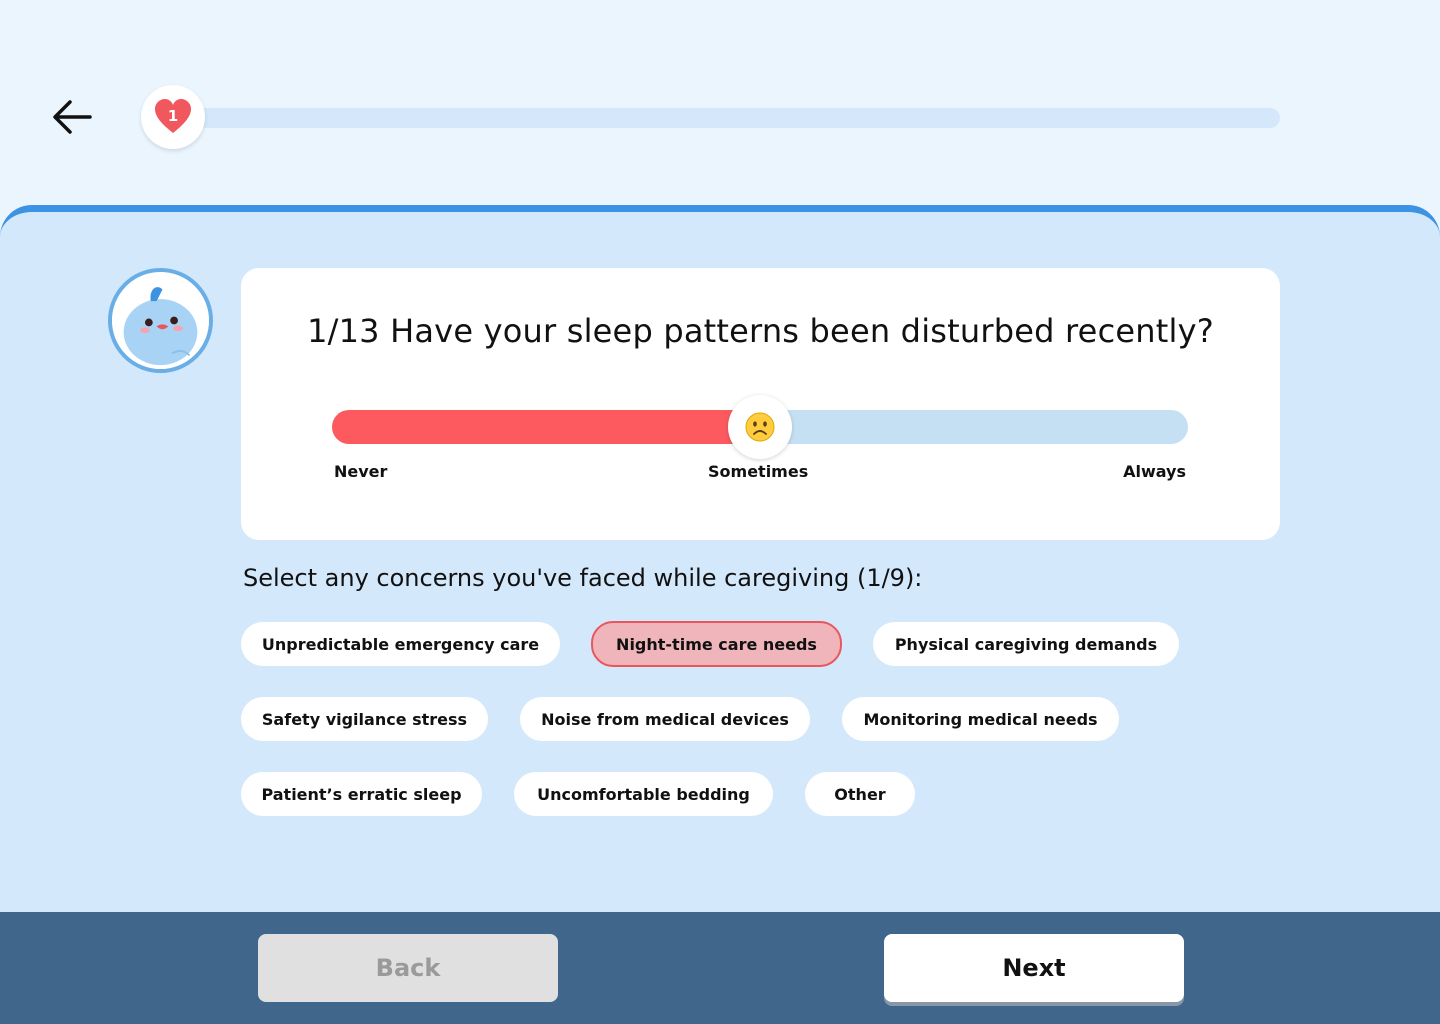 This screenshot has height=1024, width=1440. I want to click on back-arrow-icon, so click(73, 117).